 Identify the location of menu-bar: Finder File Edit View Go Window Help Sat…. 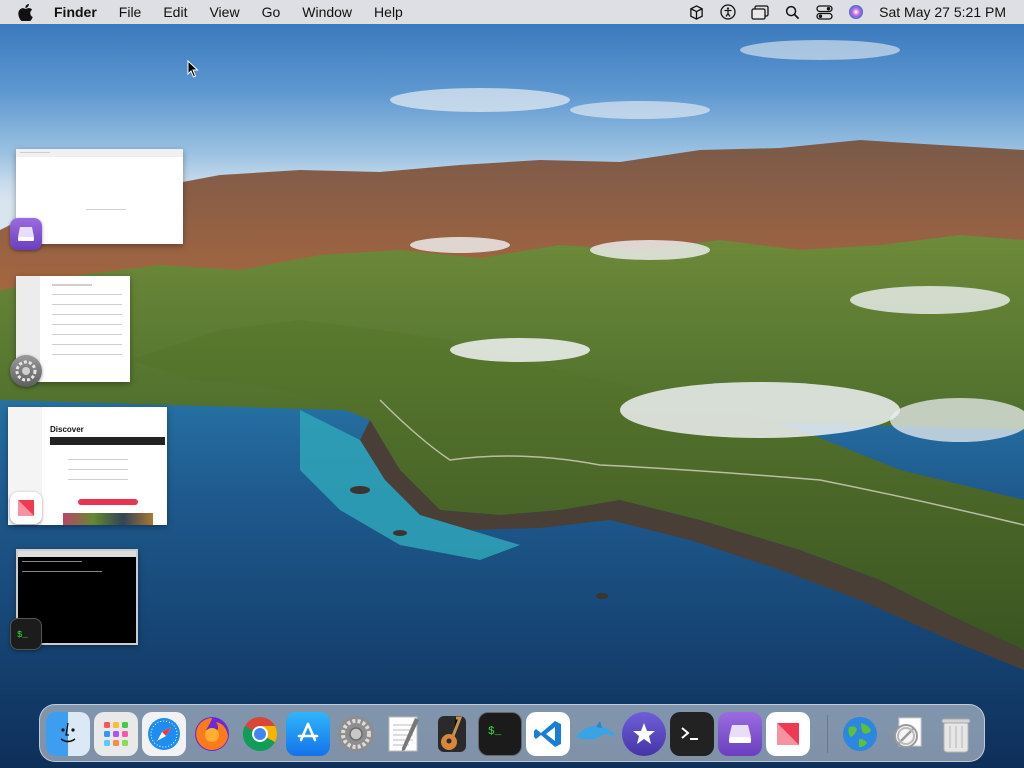
(512, 12).